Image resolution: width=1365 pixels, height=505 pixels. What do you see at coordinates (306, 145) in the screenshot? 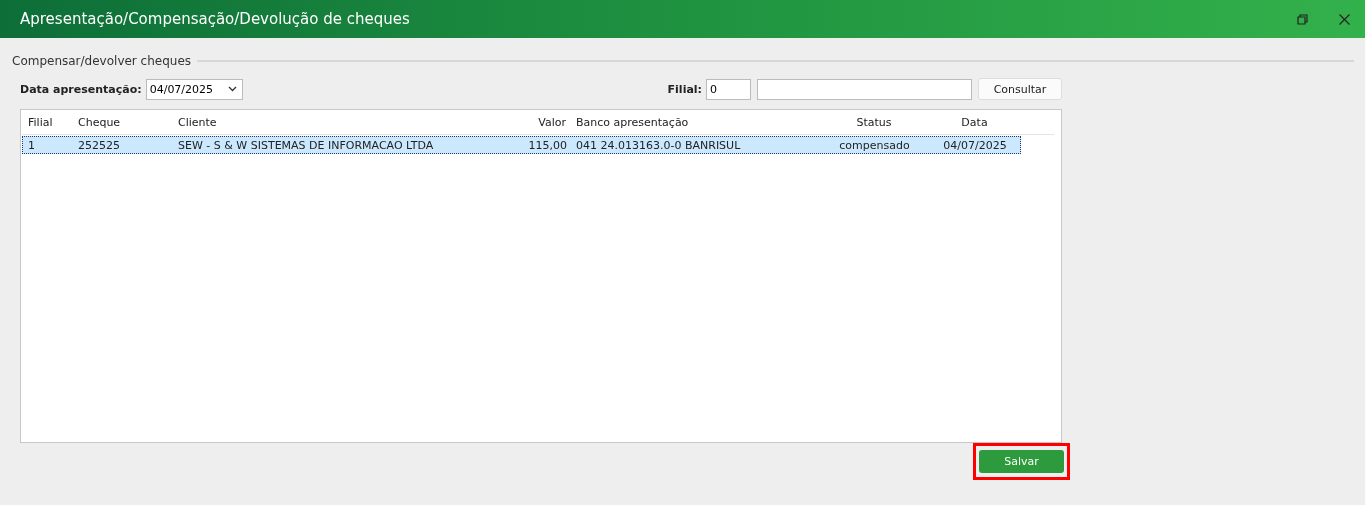
I see `table-cell-text: SEW - S & W SISTEMAS DE INFORMACAO LTDA` at bounding box center [306, 145].